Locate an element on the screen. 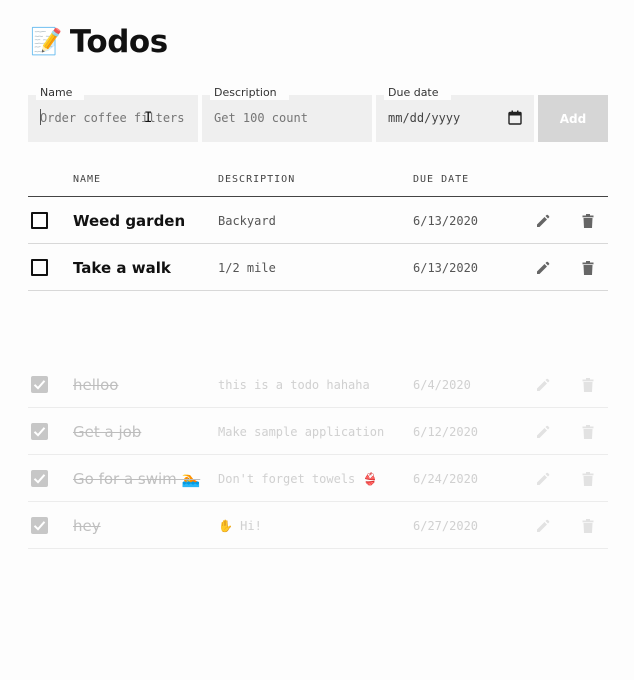 This screenshot has height=680, width=634. todo-due-date: 6/4/2020 is located at coordinates (442, 385).